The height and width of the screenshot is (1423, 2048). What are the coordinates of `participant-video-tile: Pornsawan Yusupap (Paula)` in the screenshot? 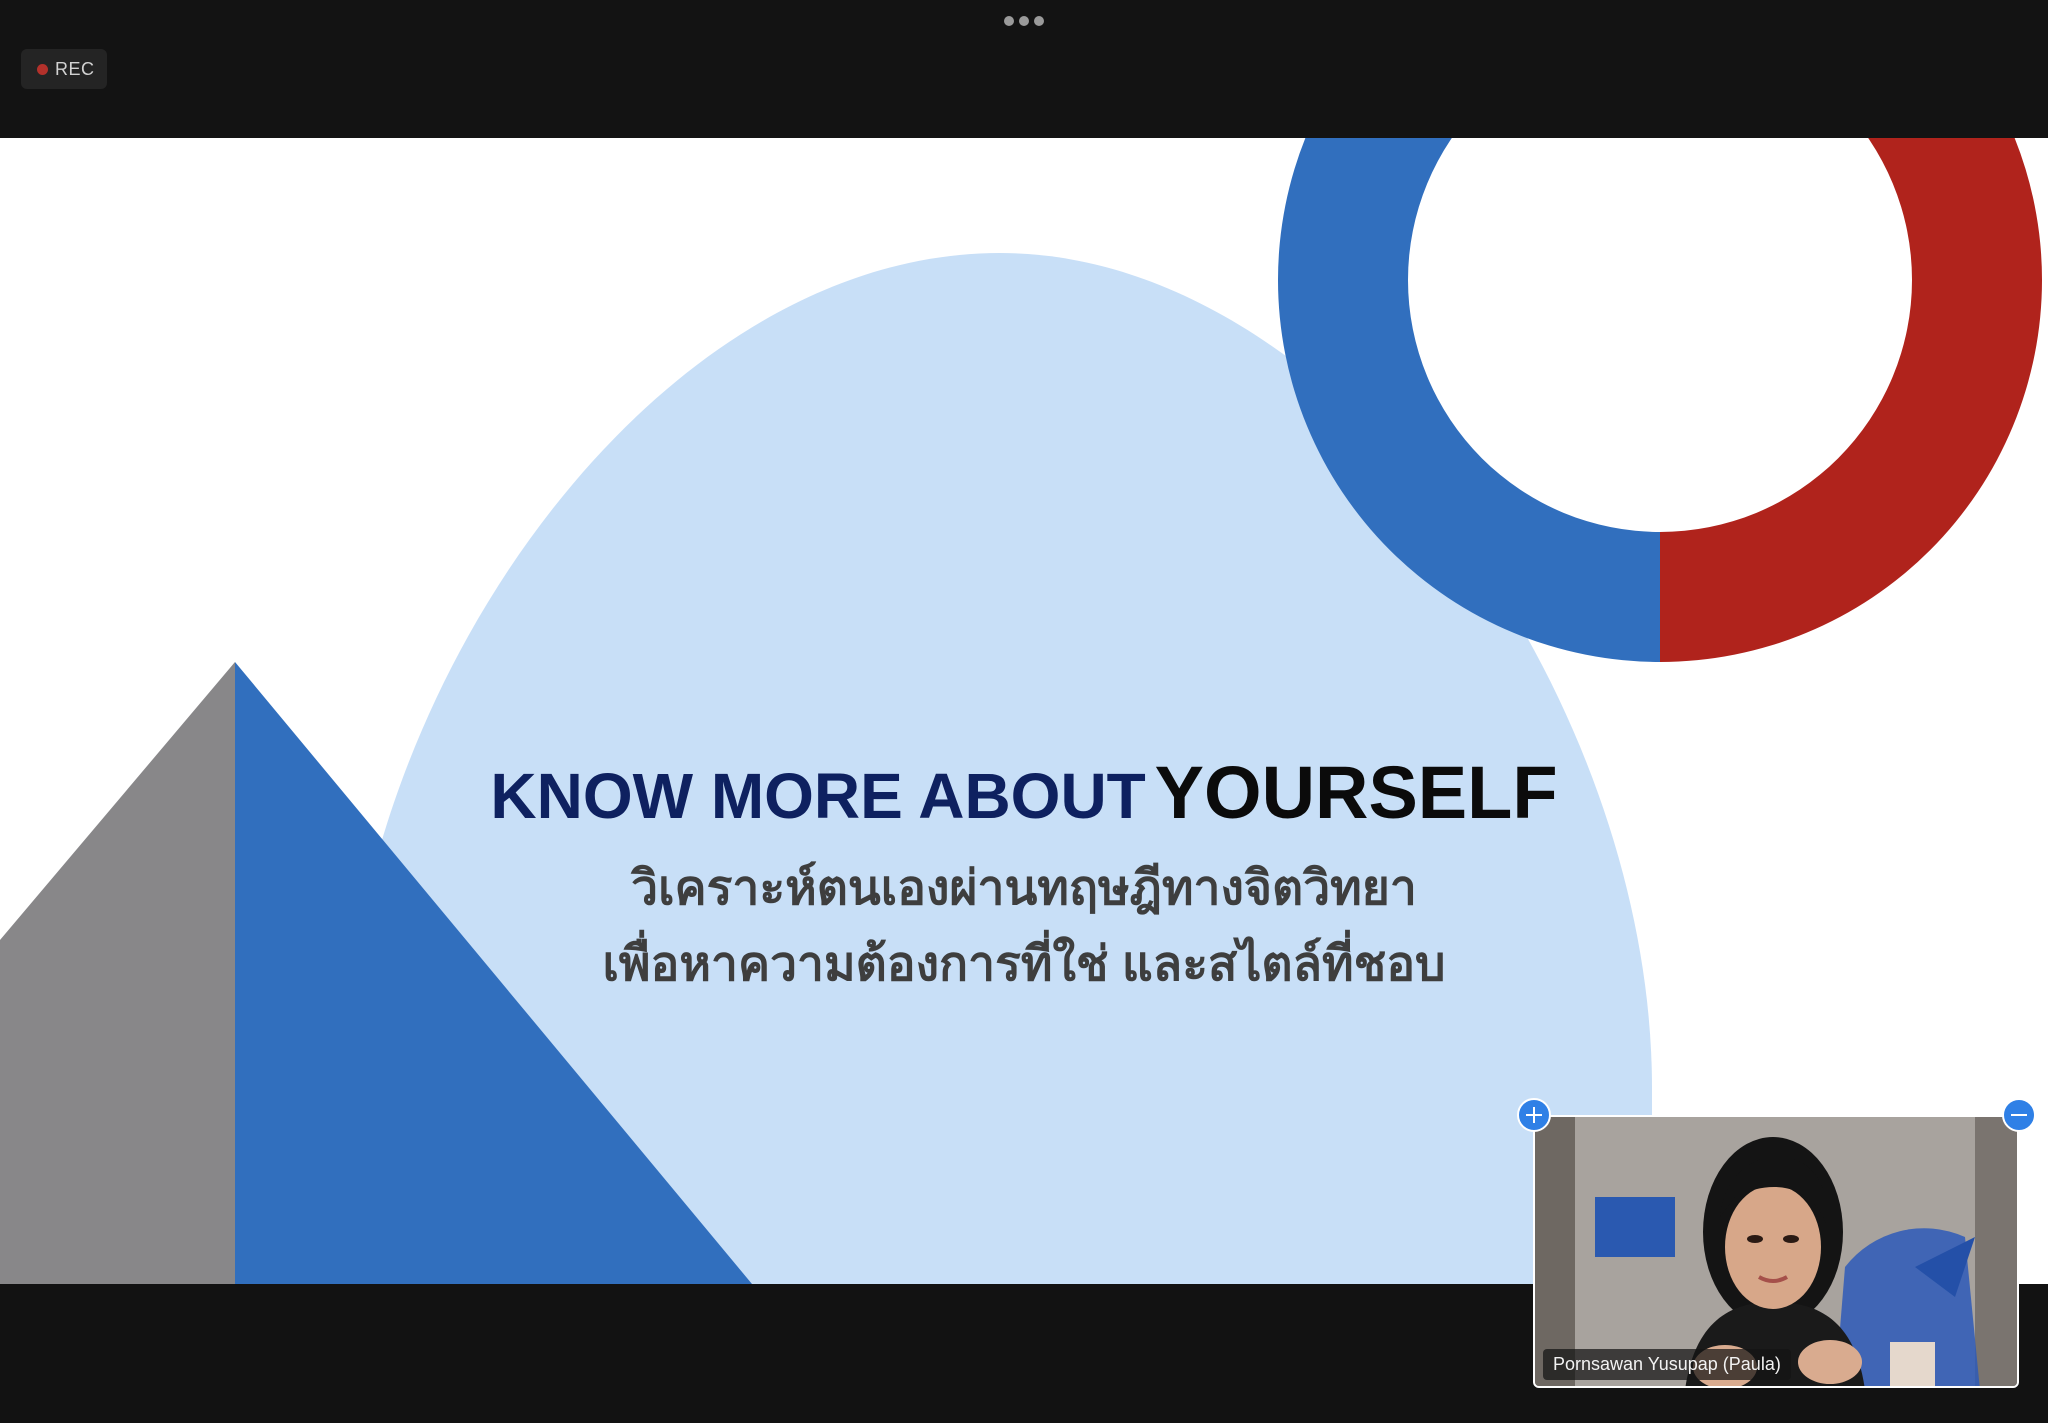 It's located at (1776, 1251).